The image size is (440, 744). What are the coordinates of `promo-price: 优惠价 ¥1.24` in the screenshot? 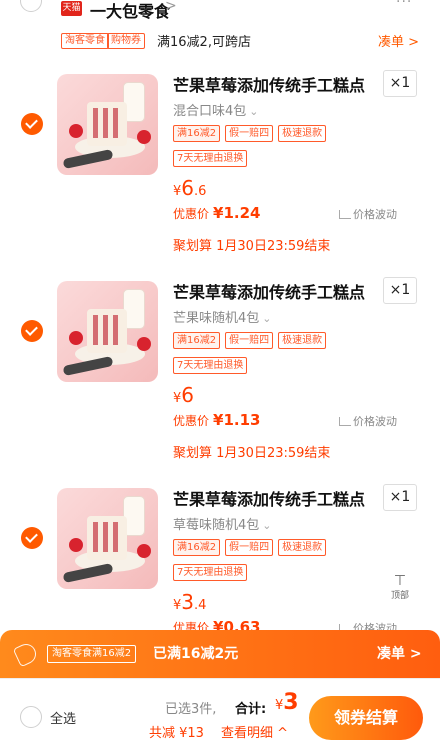 It's located at (216, 213).